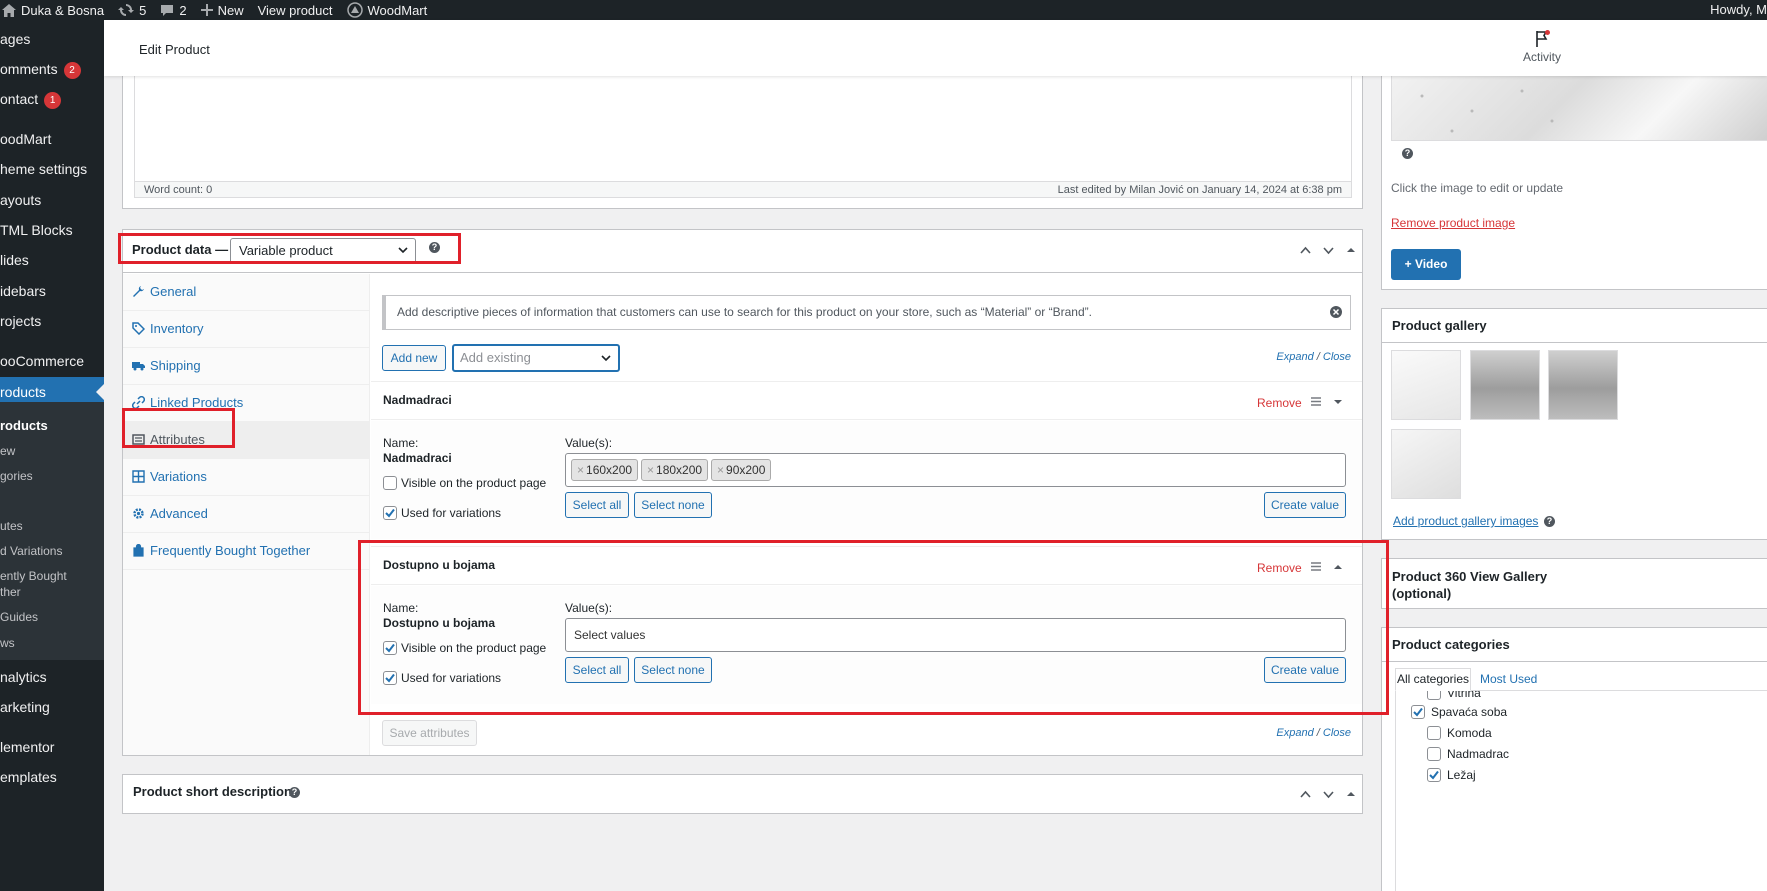 Image resolution: width=1767 pixels, height=891 pixels. I want to click on select-none-button: Select none, so click(673, 505).